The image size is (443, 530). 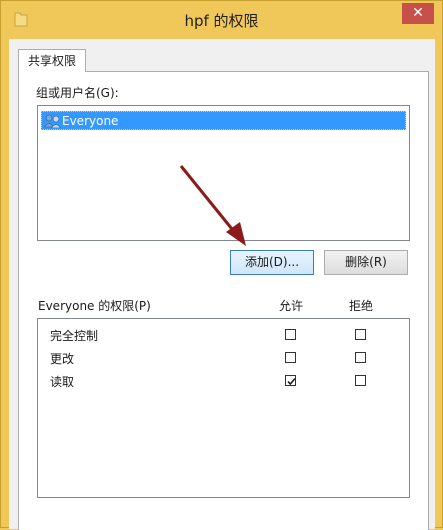 I want to click on permissions-header-label: Everyone 的权限(P), so click(x=94, y=306).